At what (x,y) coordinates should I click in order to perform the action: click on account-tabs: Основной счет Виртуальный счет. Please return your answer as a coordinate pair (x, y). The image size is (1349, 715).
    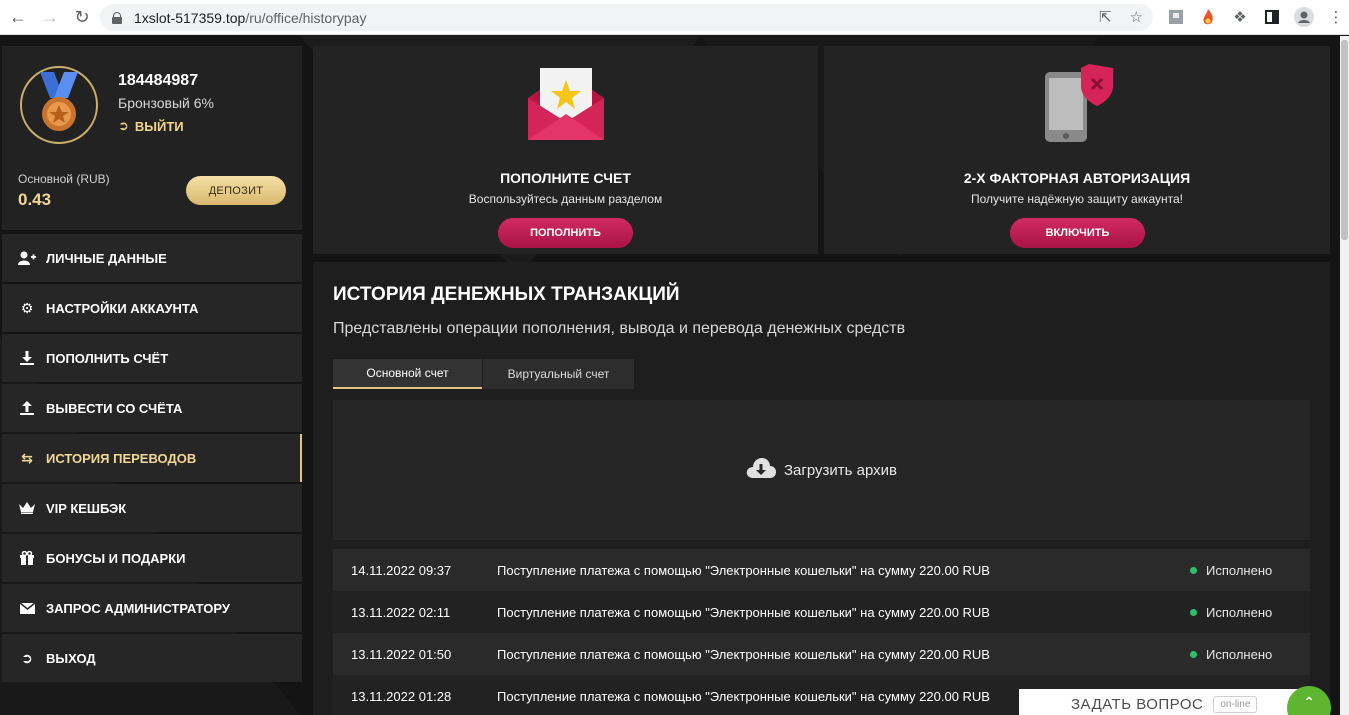
    Looking at the image, I should click on (483, 374).